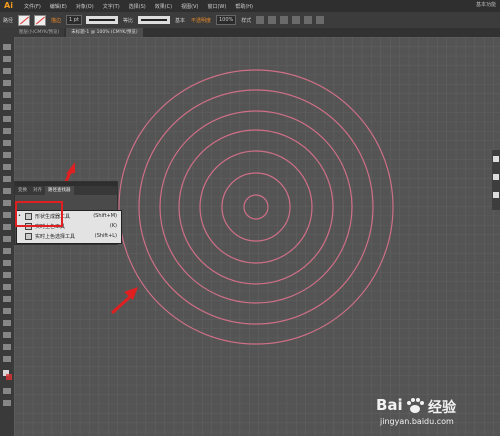 This screenshot has height=436, width=500. Describe the element at coordinates (7, 191) in the screenshot. I see `rotate-tool-icon` at that location.